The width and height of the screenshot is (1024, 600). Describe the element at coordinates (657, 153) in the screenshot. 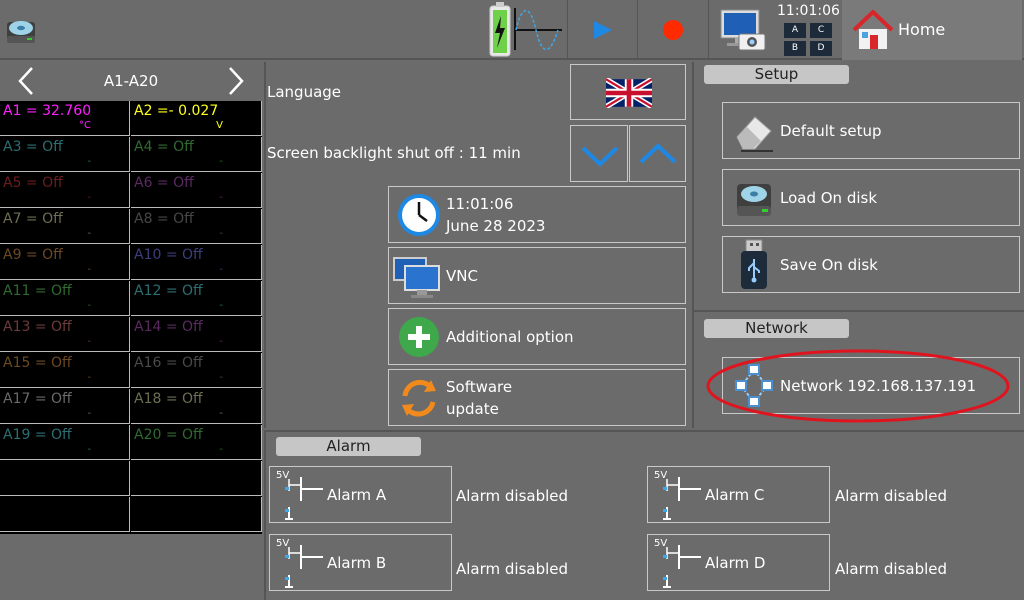

I see `backlight-increase-button` at that location.